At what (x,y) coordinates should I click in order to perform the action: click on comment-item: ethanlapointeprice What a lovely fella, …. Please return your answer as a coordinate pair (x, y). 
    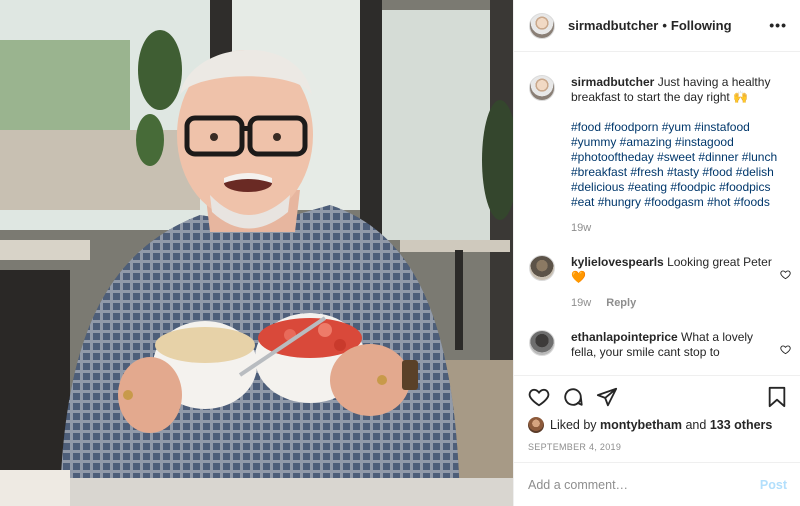
    Looking at the image, I should click on (660, 345).